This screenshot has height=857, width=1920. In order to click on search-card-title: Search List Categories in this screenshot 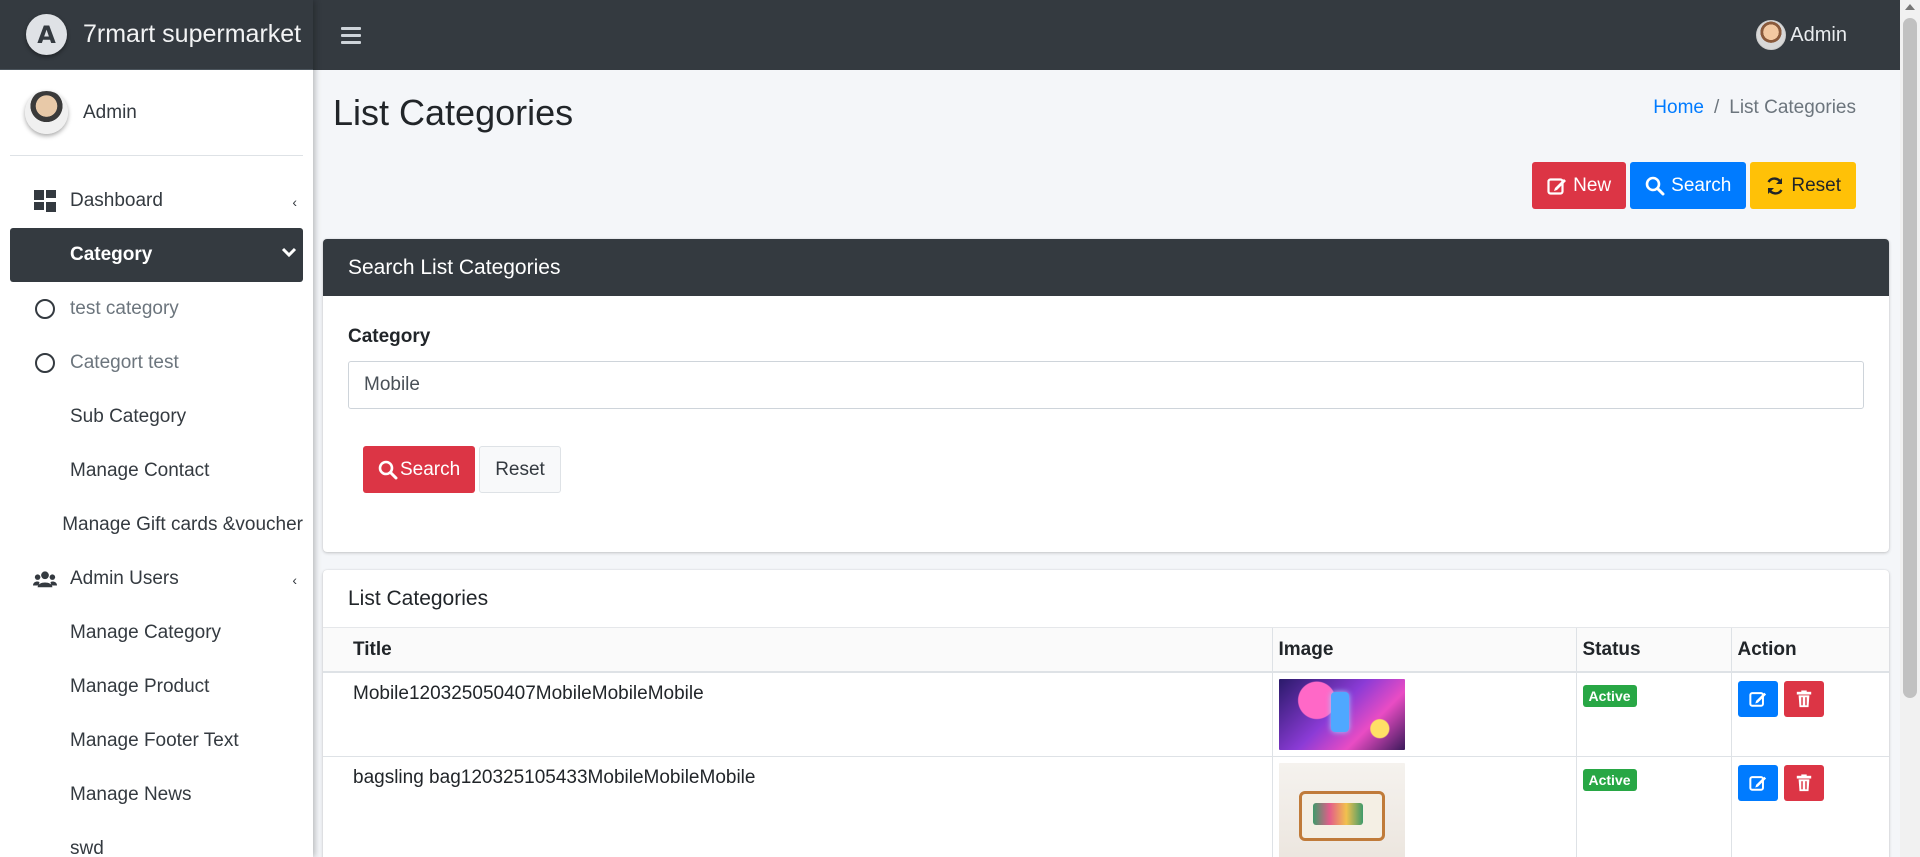, I will do `click(1106, 267)`.